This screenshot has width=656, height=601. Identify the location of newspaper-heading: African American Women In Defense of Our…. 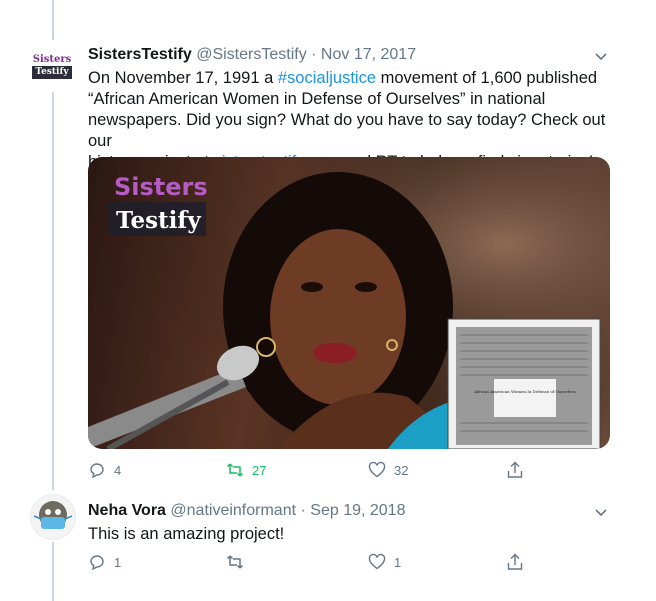
(524, 391).